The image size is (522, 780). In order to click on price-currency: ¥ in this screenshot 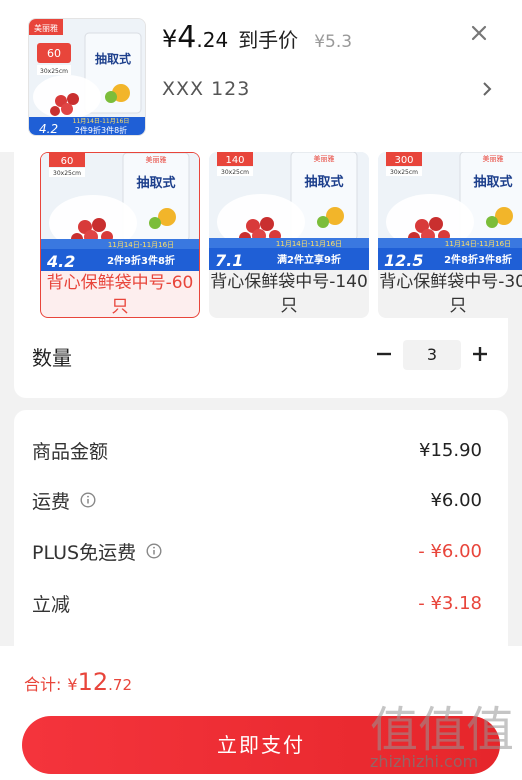, I will do `click(170, 39)`.